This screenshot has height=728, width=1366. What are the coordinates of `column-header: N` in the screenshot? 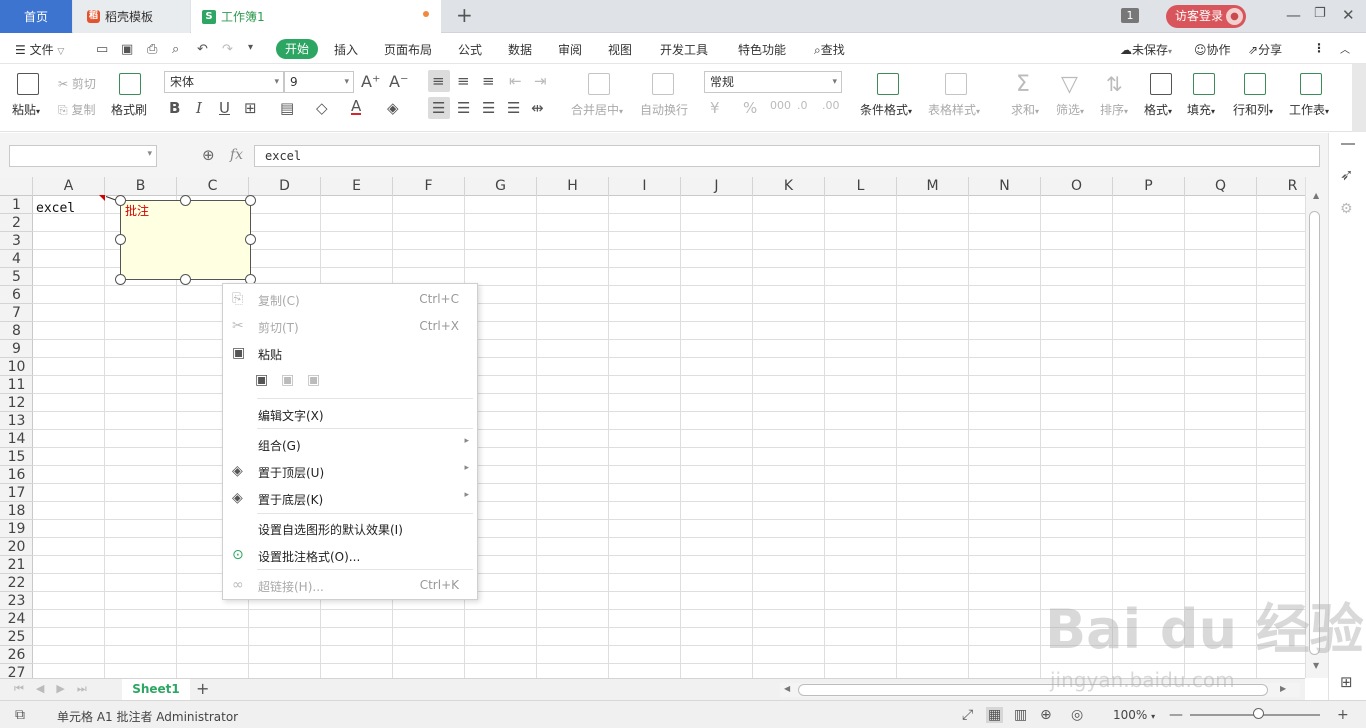 It's located at (1005, 186).